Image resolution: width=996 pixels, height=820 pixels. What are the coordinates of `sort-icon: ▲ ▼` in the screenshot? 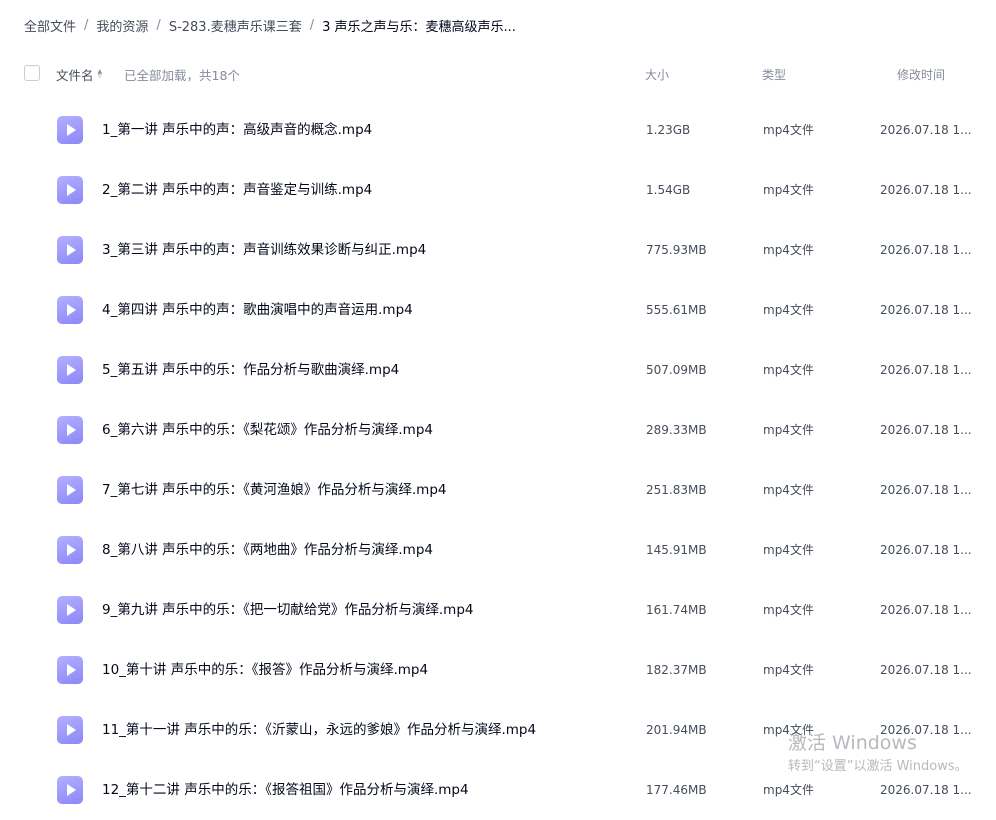 It's located at (100, 74).